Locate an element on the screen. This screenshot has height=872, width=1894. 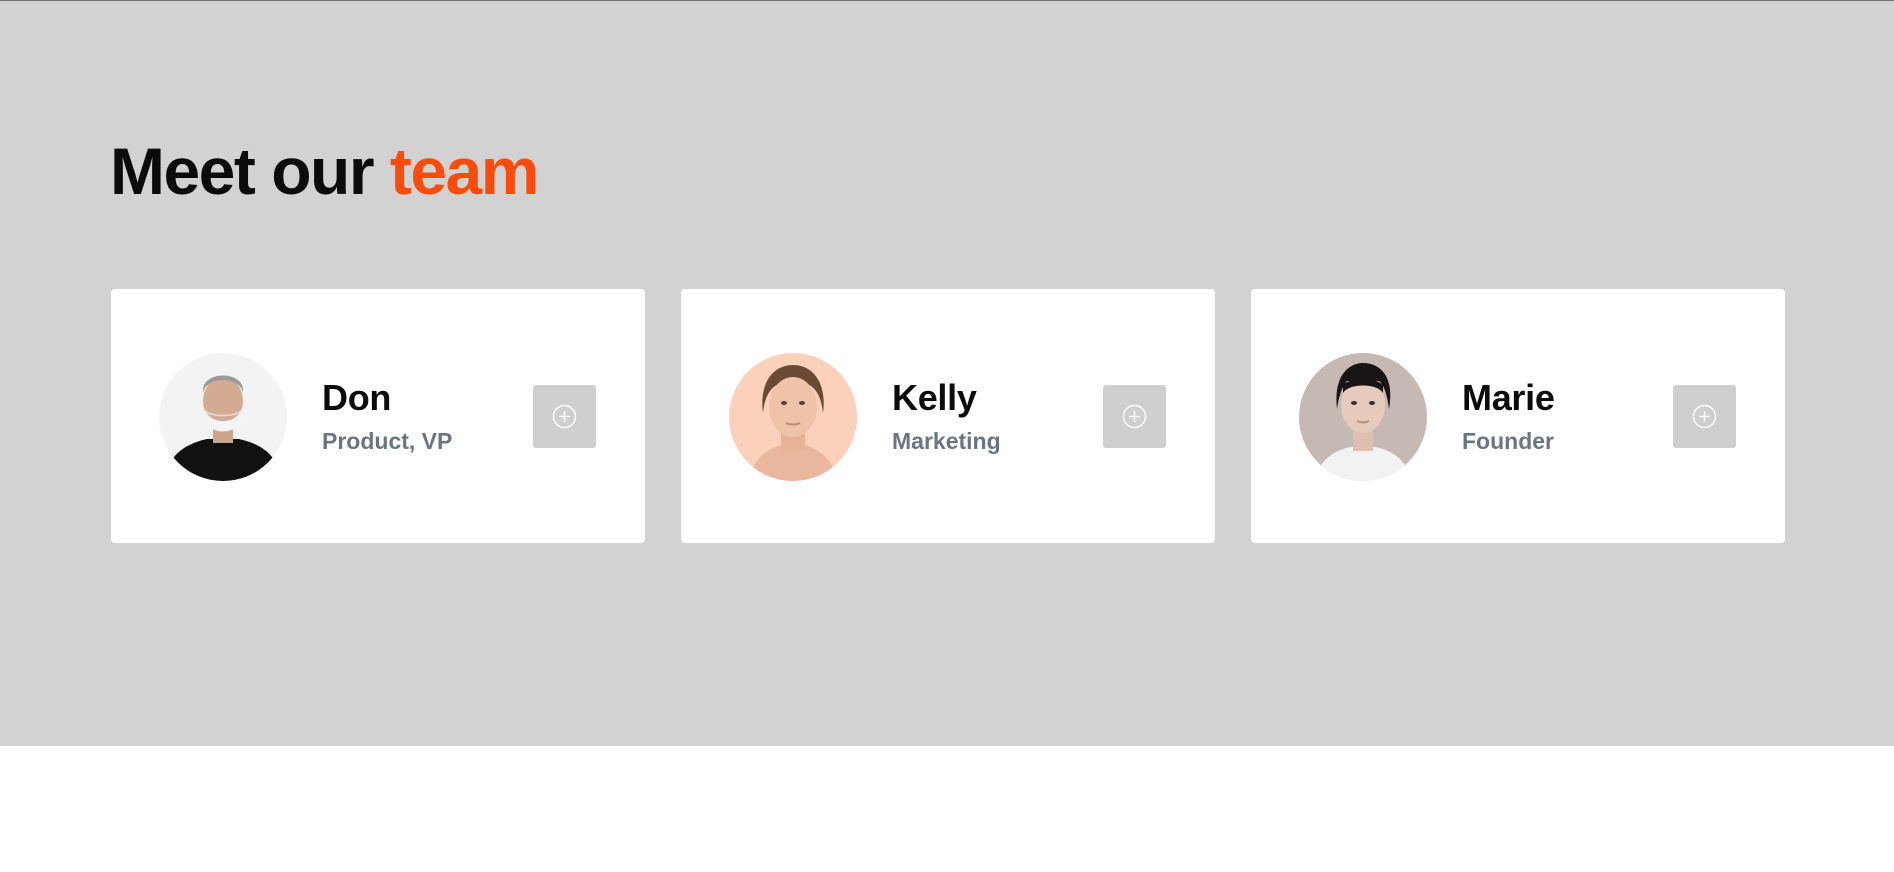
member-role: Founder is located at coordinates (1508, 441).